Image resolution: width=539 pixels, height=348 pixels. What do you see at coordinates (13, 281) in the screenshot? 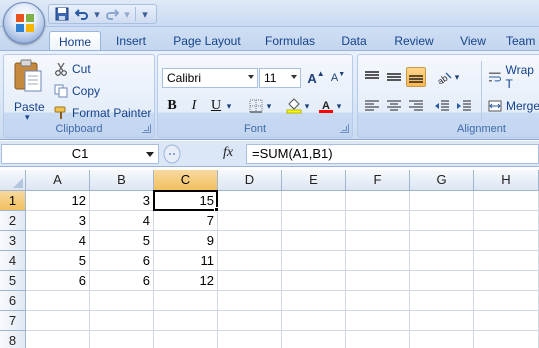
I see `row-header-5: 5` at bounding box center [13, 281].